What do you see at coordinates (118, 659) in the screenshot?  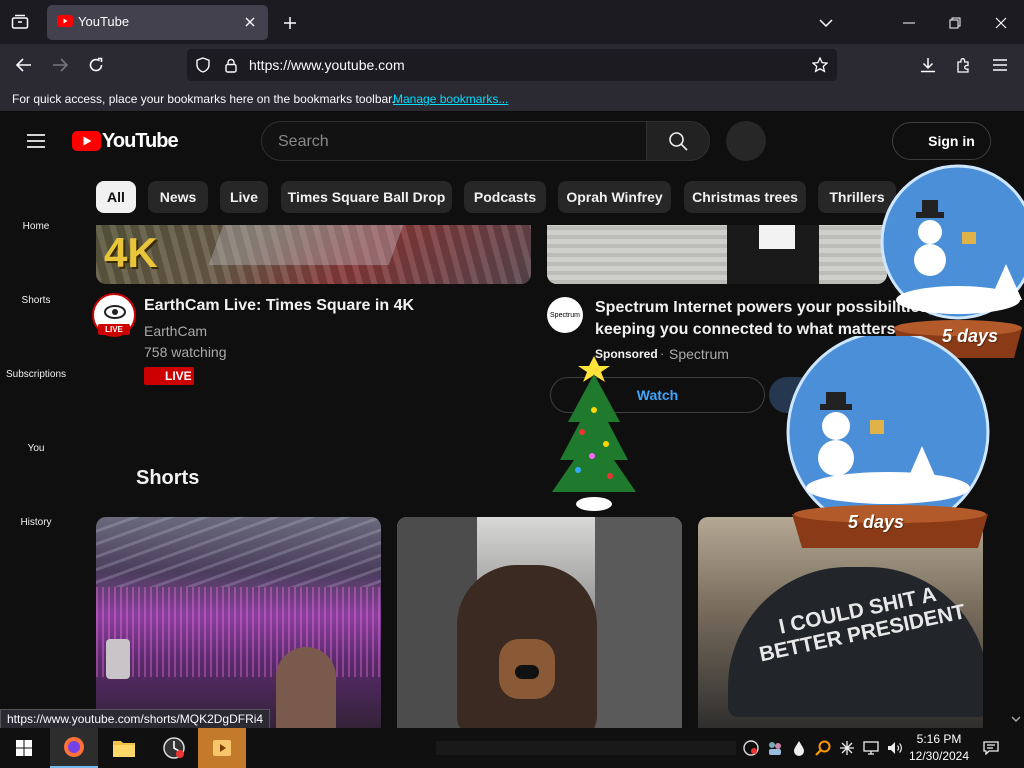 I see `phone-in-hand` at bounding box center [118, 659].